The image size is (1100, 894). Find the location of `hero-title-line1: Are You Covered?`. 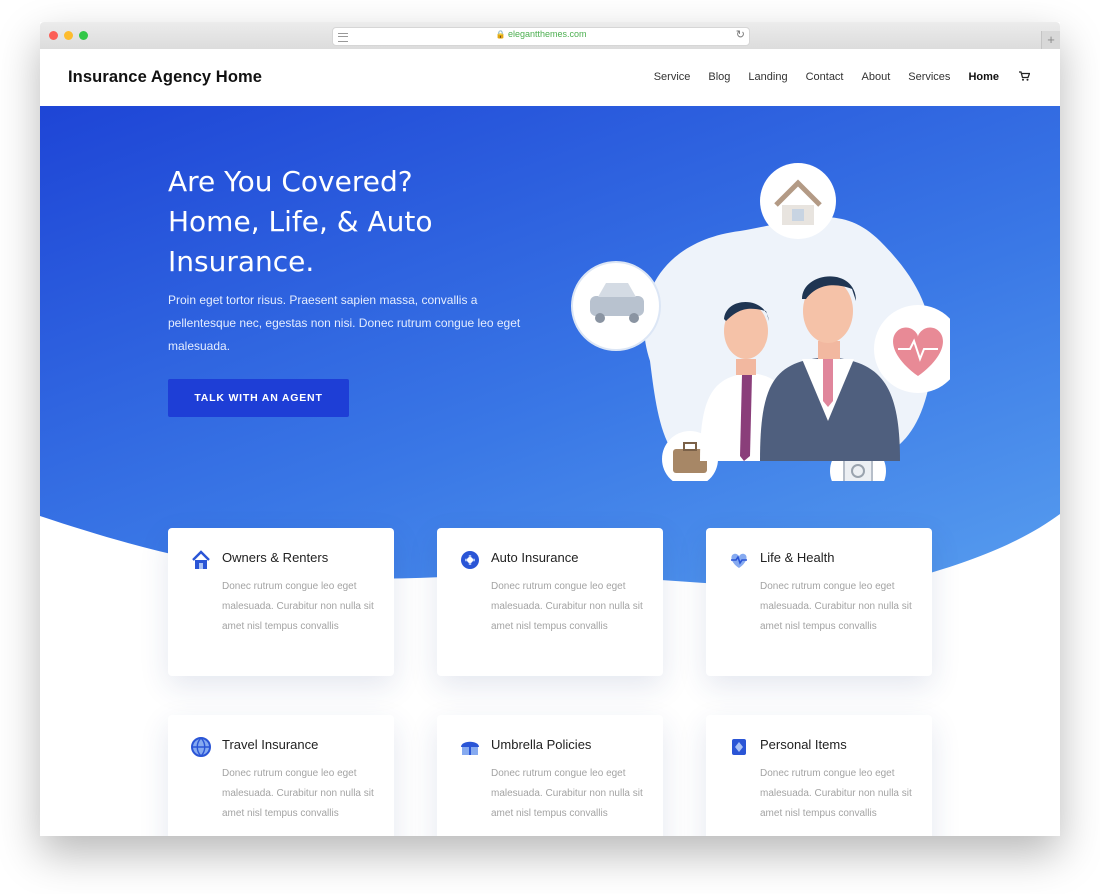

hero-title-line1: Are You Covered? is located at coordinates (290, 181).